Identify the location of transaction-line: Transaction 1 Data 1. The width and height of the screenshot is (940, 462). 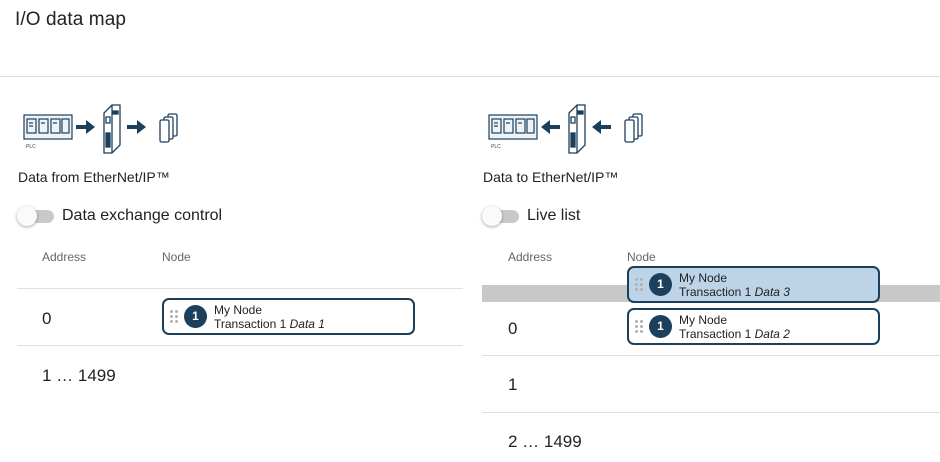
(269, 324).